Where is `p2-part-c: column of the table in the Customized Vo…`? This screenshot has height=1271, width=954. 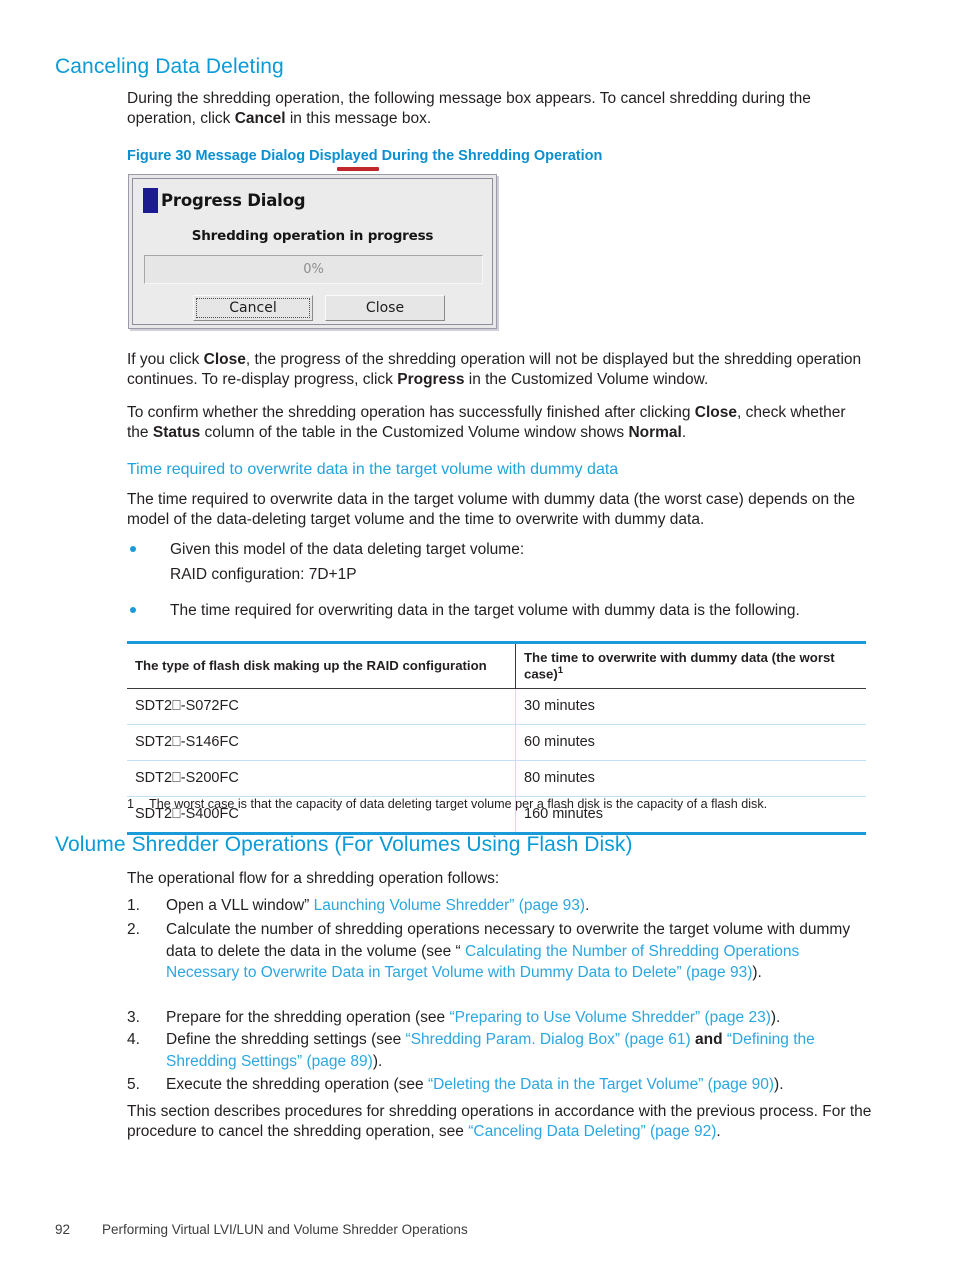 p2-part-c: column of the table in the Customized Vo… is located at coordinates (414, 432).